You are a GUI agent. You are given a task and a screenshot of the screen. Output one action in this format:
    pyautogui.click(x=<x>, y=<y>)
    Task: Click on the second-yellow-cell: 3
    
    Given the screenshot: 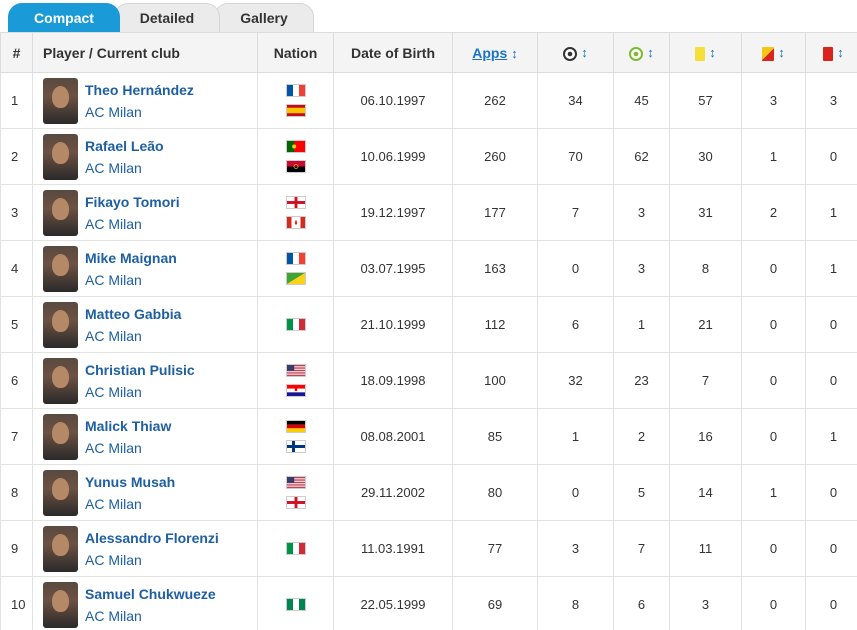 What is the action you would take?
    pyautogui.click(x=773, y=100)
    